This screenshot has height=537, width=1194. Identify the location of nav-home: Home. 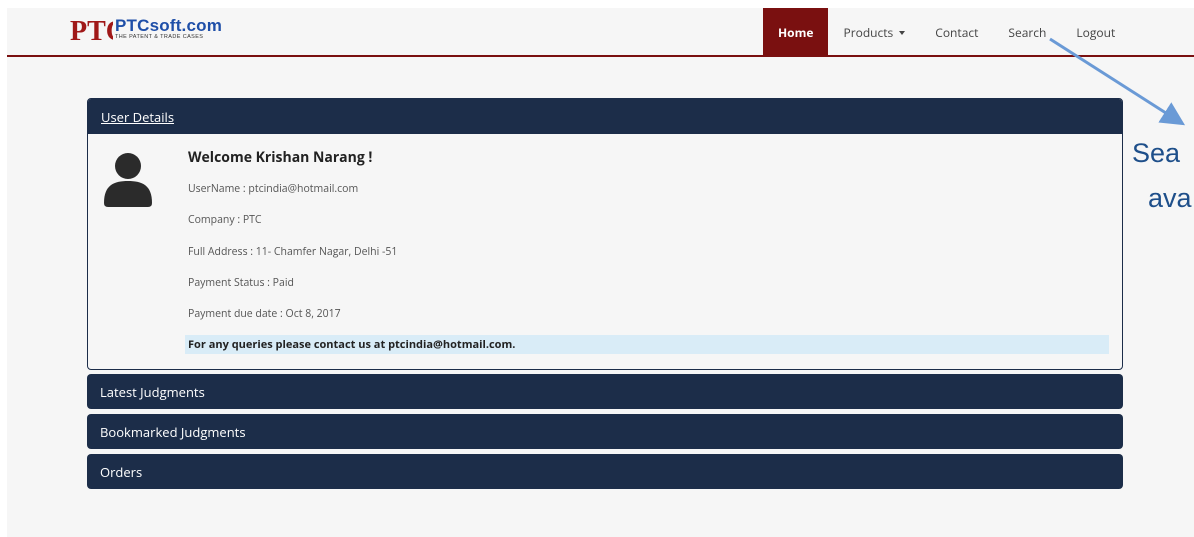
(796, 32).